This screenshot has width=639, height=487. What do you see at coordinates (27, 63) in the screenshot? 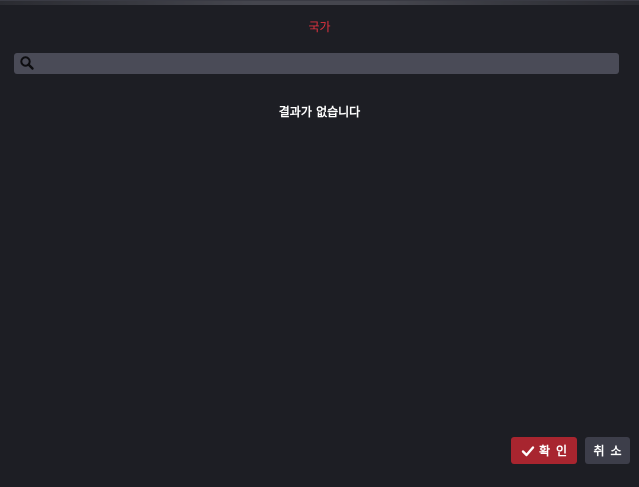
I see `search-icon` at bounding box center [27, 63].